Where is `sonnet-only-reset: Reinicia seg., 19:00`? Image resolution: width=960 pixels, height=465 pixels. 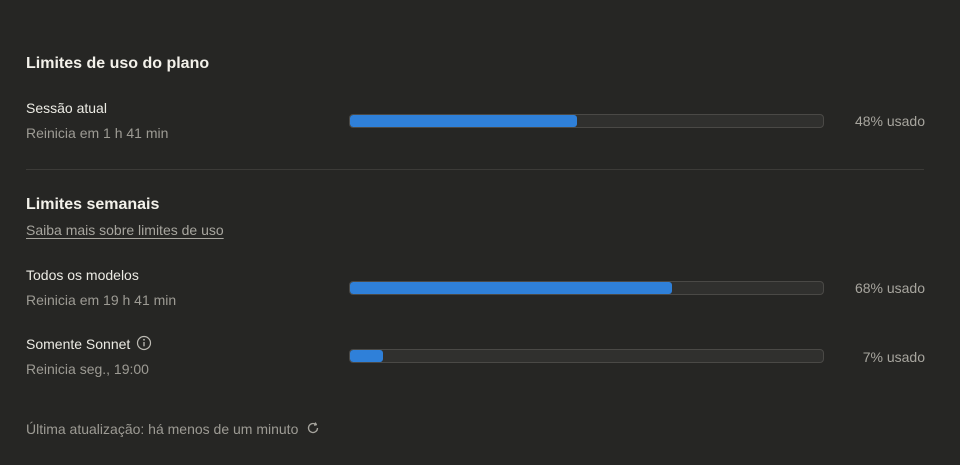 sonnet-only-reset: Reinicia seg., 19:00 is located at coordinates (87, 369).